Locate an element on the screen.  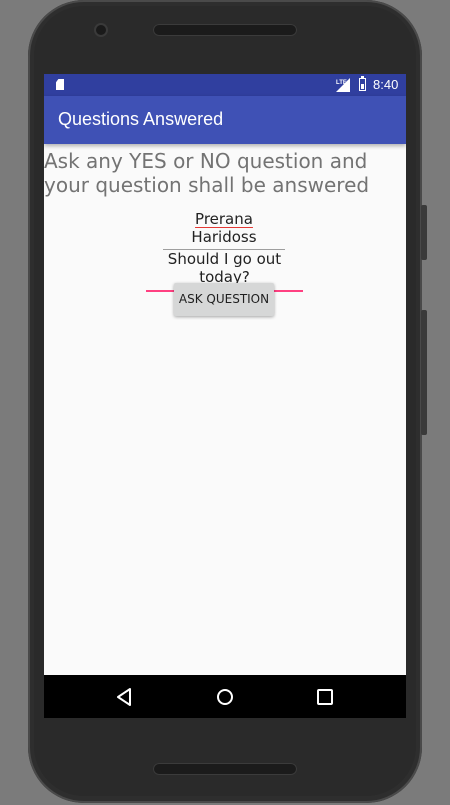
network-type-label: LTE is located at coordinates (341, 83).